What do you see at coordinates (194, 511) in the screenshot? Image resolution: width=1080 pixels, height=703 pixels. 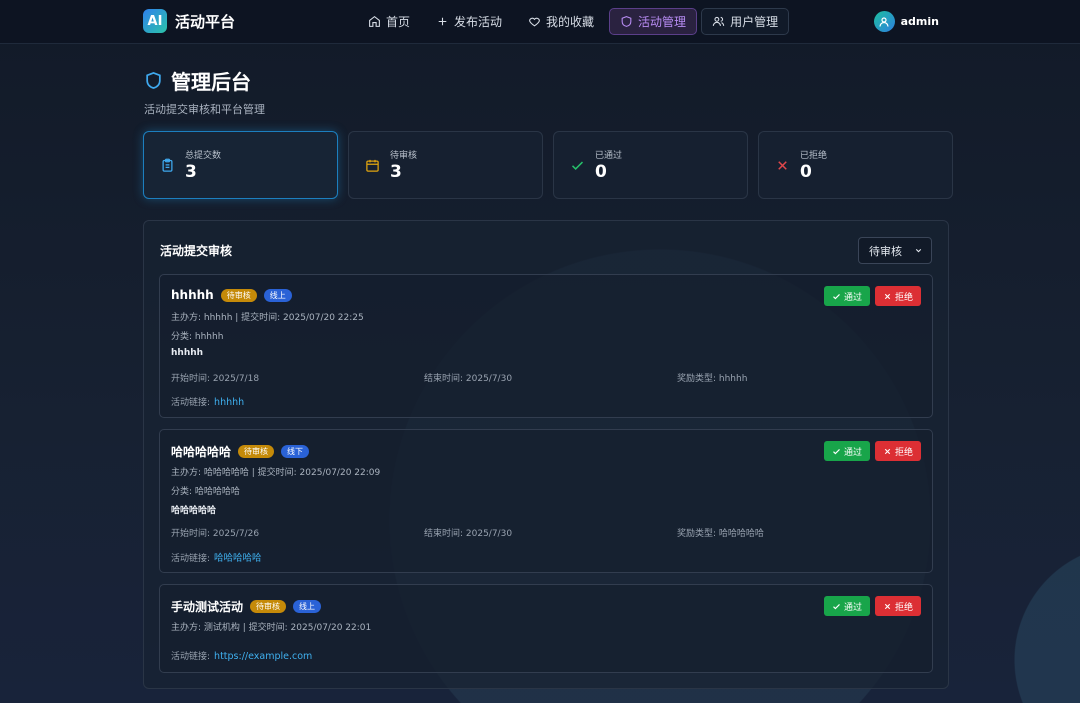 I see `submission-description: 哈哈哈哈哈` at bounding box center [194, 511].